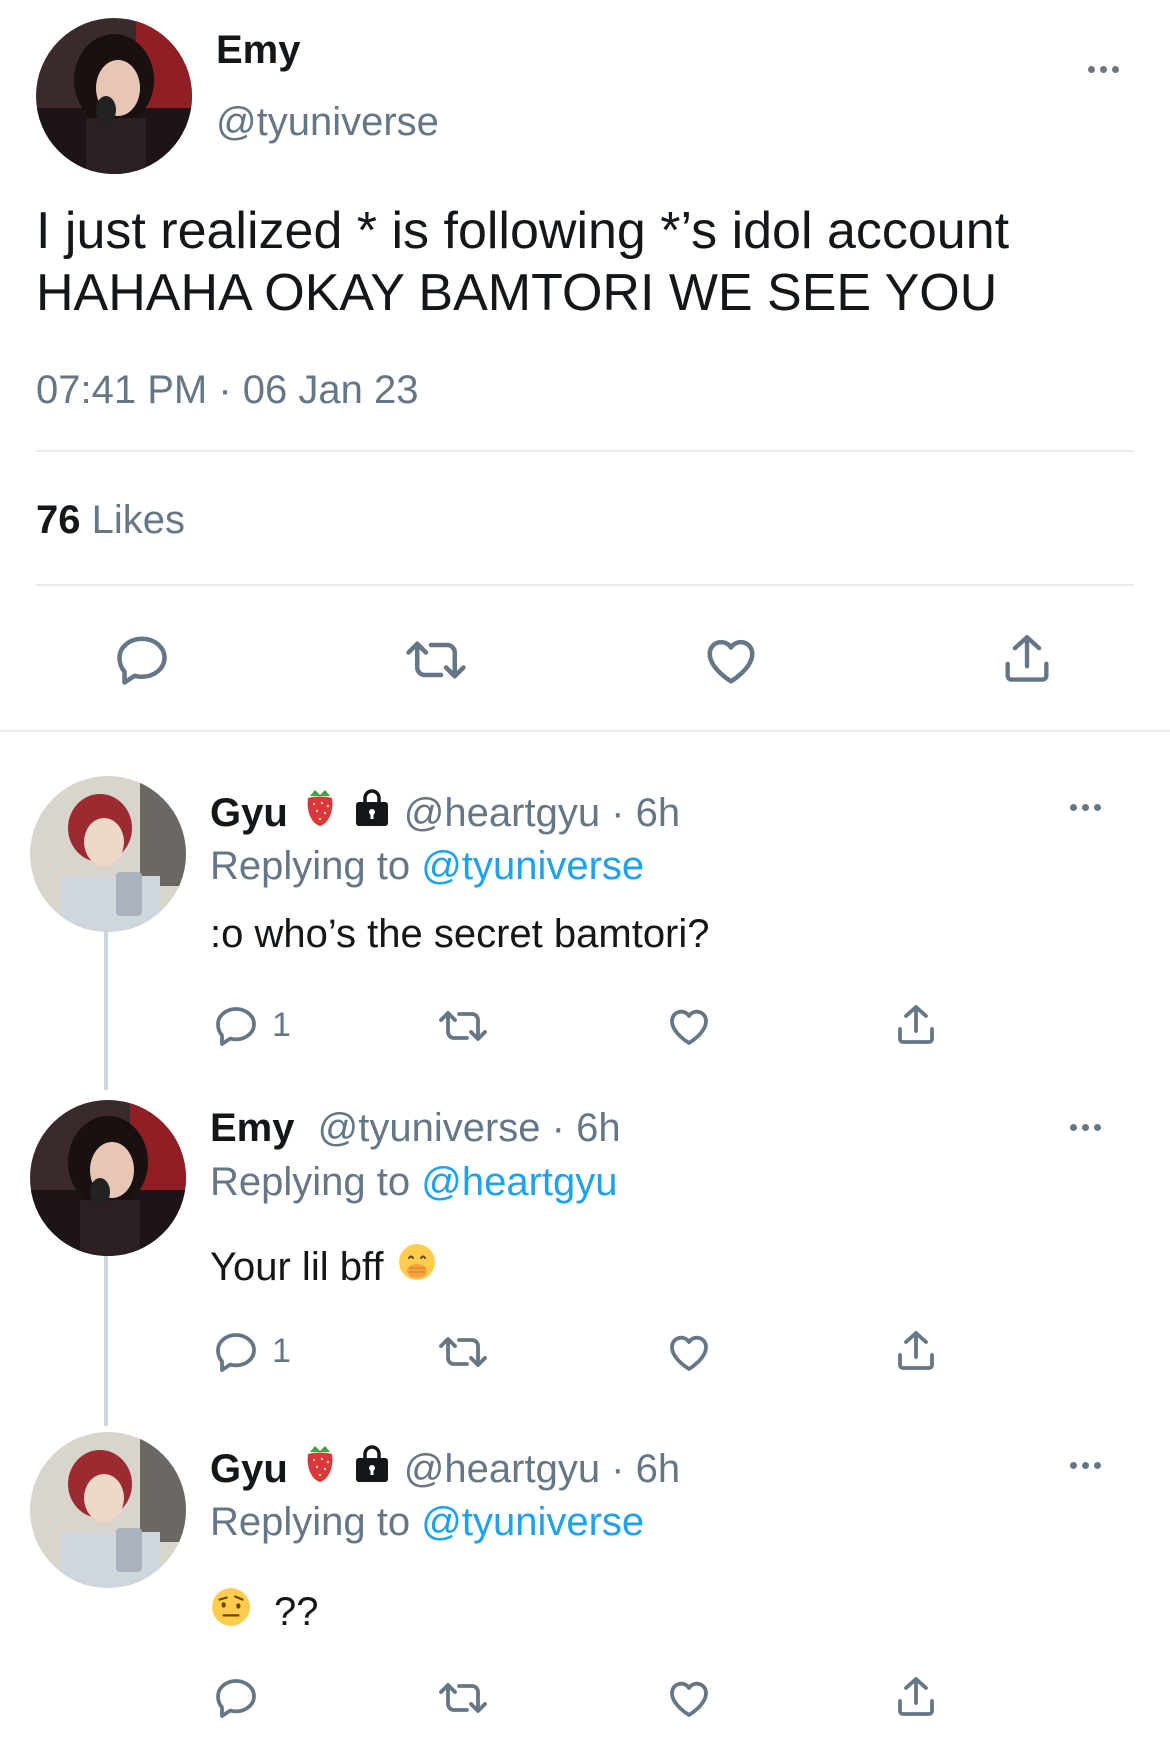 The width and height of the screenshot is (1170, 1747). I want to click on likes-label: Likes, so click(138, 520).